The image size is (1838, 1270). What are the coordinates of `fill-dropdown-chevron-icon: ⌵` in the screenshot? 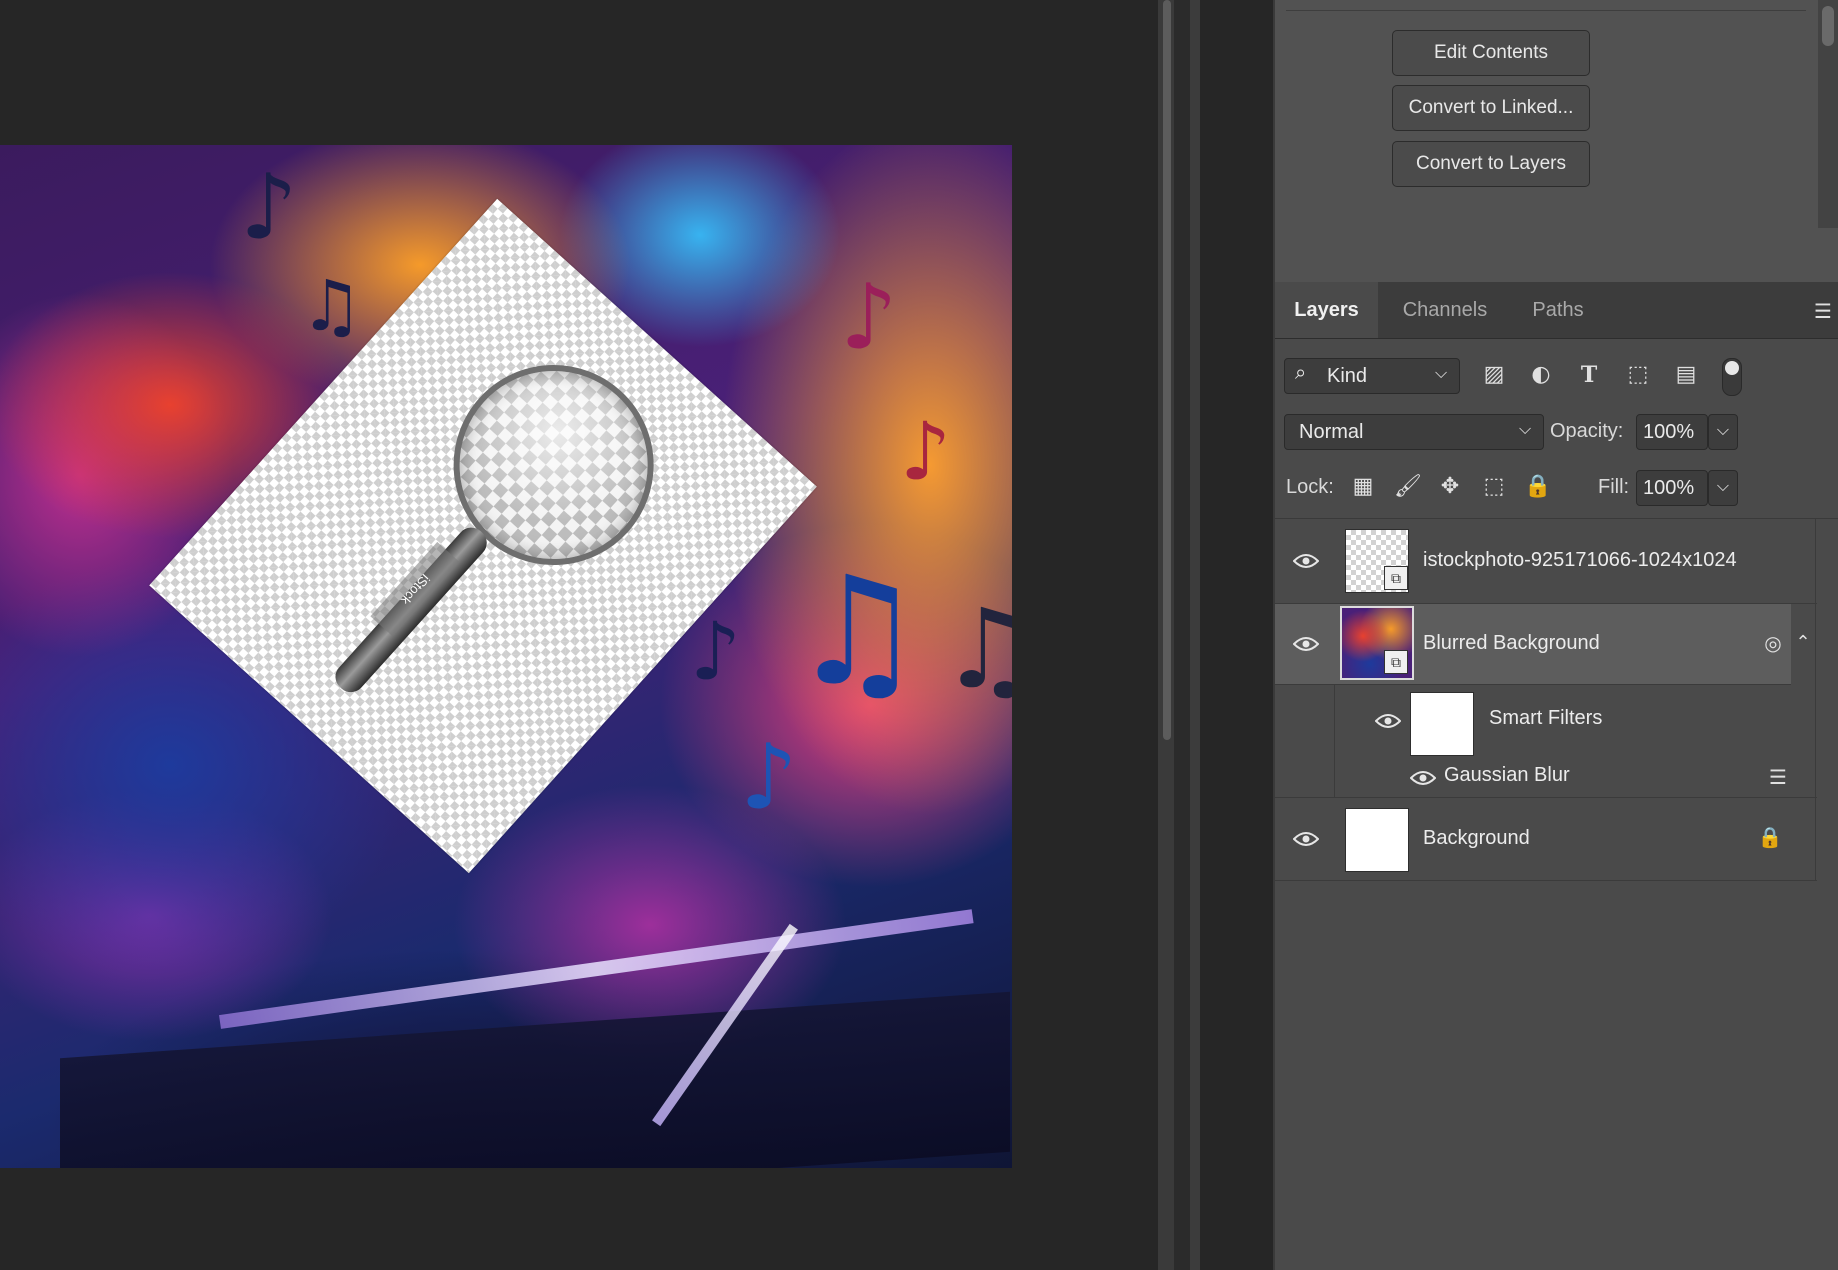 It's located at (1723, 488).